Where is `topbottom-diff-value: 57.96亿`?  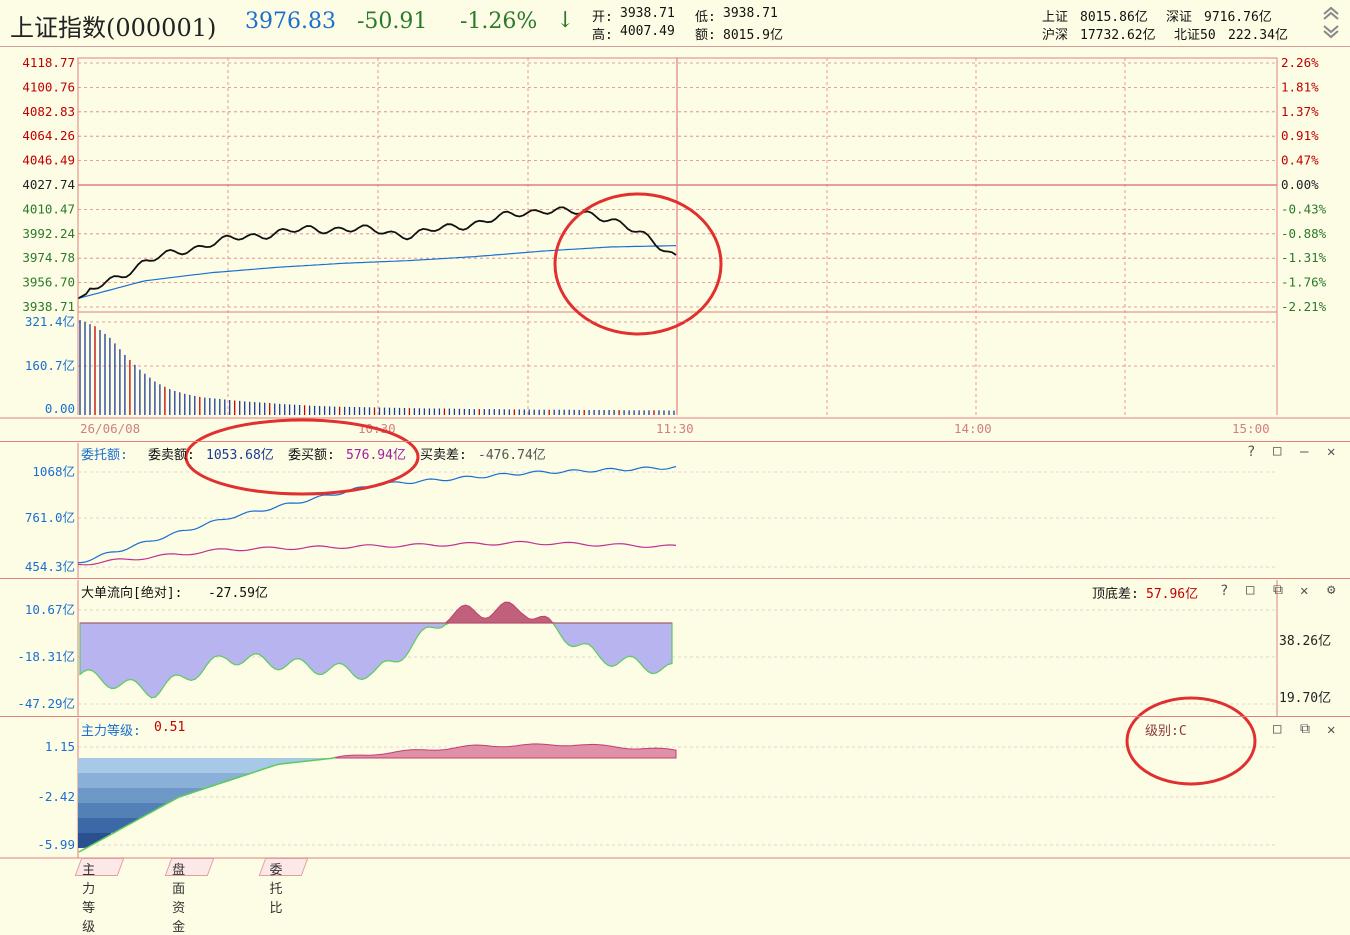
topbottom-diff-value: 57.96亿 is located at coordinates (1172, 594).